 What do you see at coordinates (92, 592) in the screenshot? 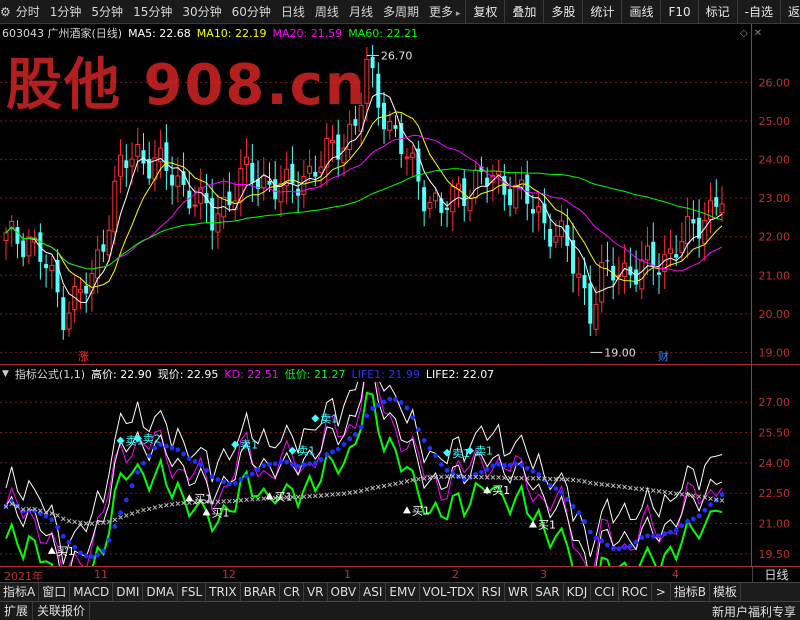
I see `tab-macd: MACD` at bounding box center [92, 592].